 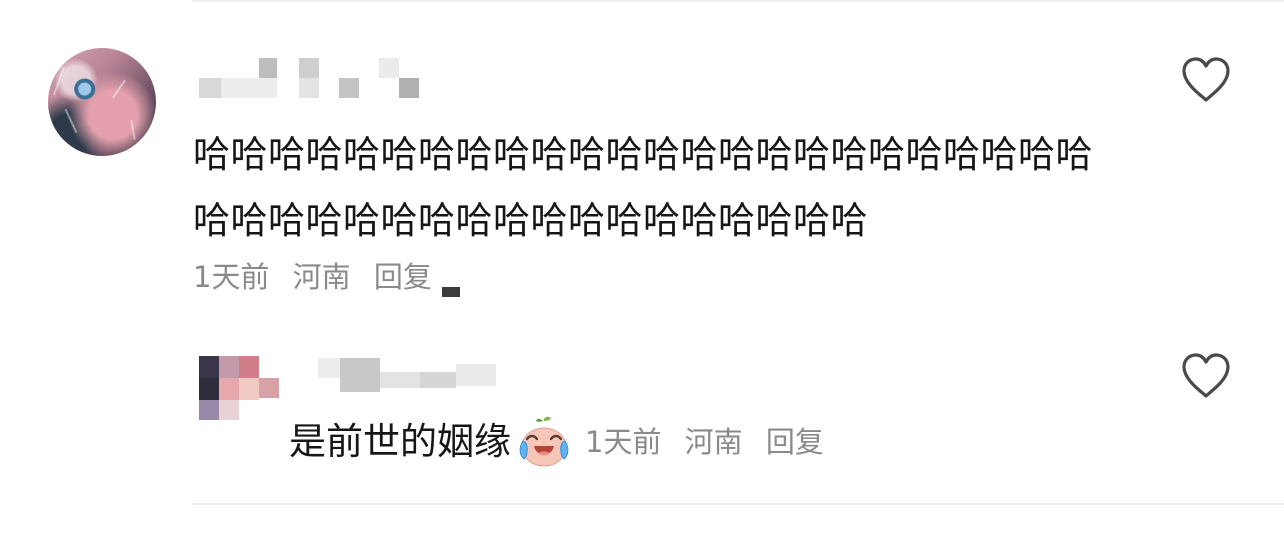 I want to click on reply-button: 回复, so click(x=403, y=277).